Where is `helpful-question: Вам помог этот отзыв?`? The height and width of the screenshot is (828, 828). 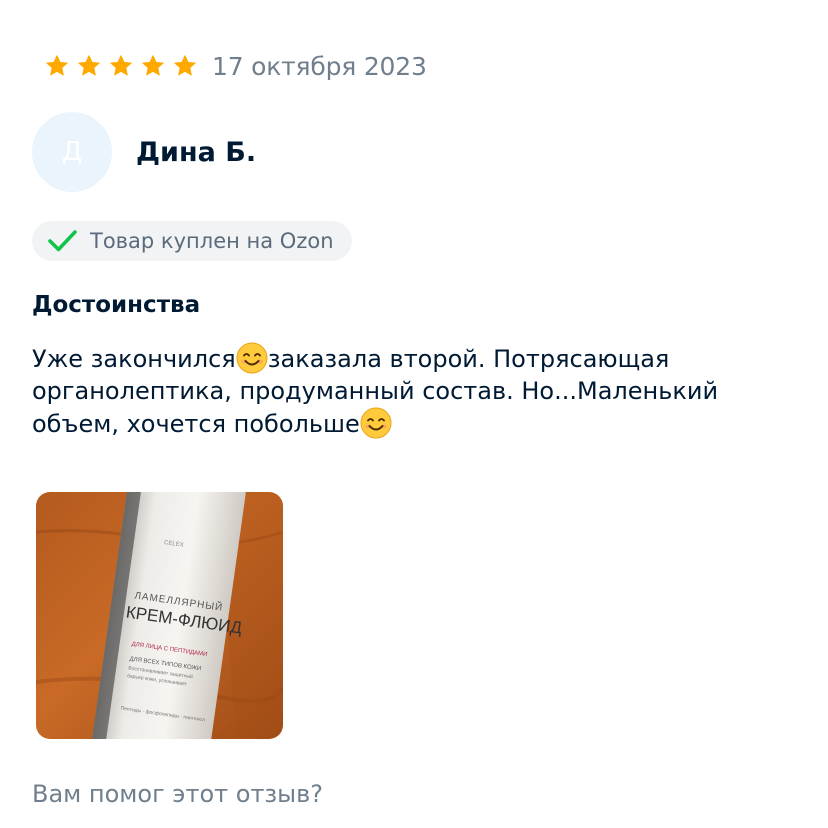 helpful-question: Вам помог этот отзыв? is located at coordinates (178, 794).